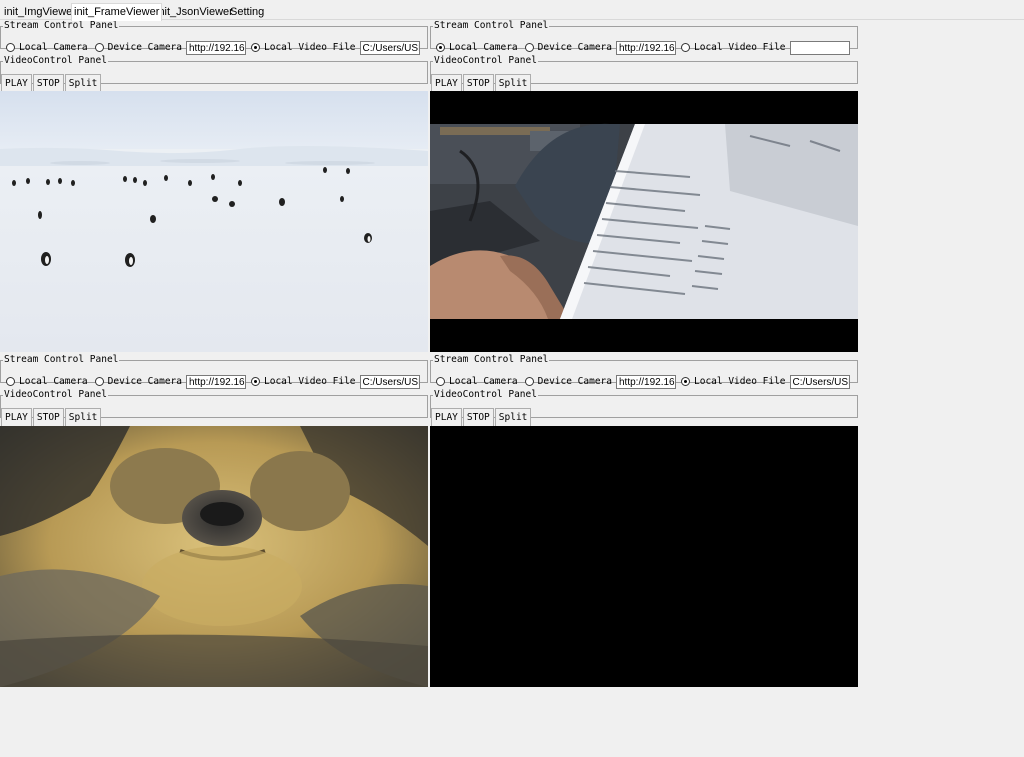  Describe the element at coordinates (117, 12) in the screenshot. I see `tab-frame-viewer: init_FrameViewer` at that location.